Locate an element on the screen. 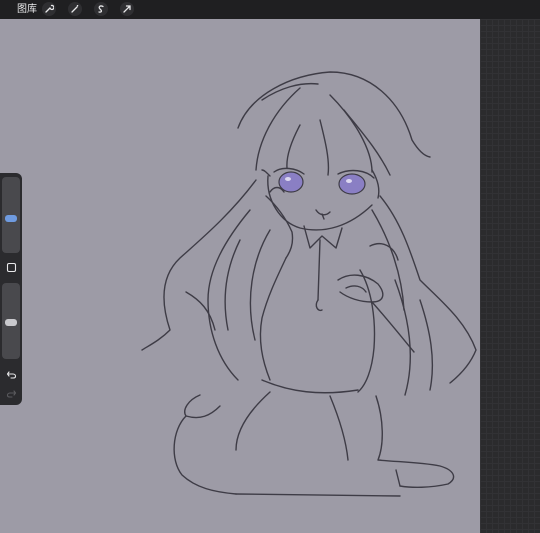  modify-square-icon is located at coordinates (11, 267).